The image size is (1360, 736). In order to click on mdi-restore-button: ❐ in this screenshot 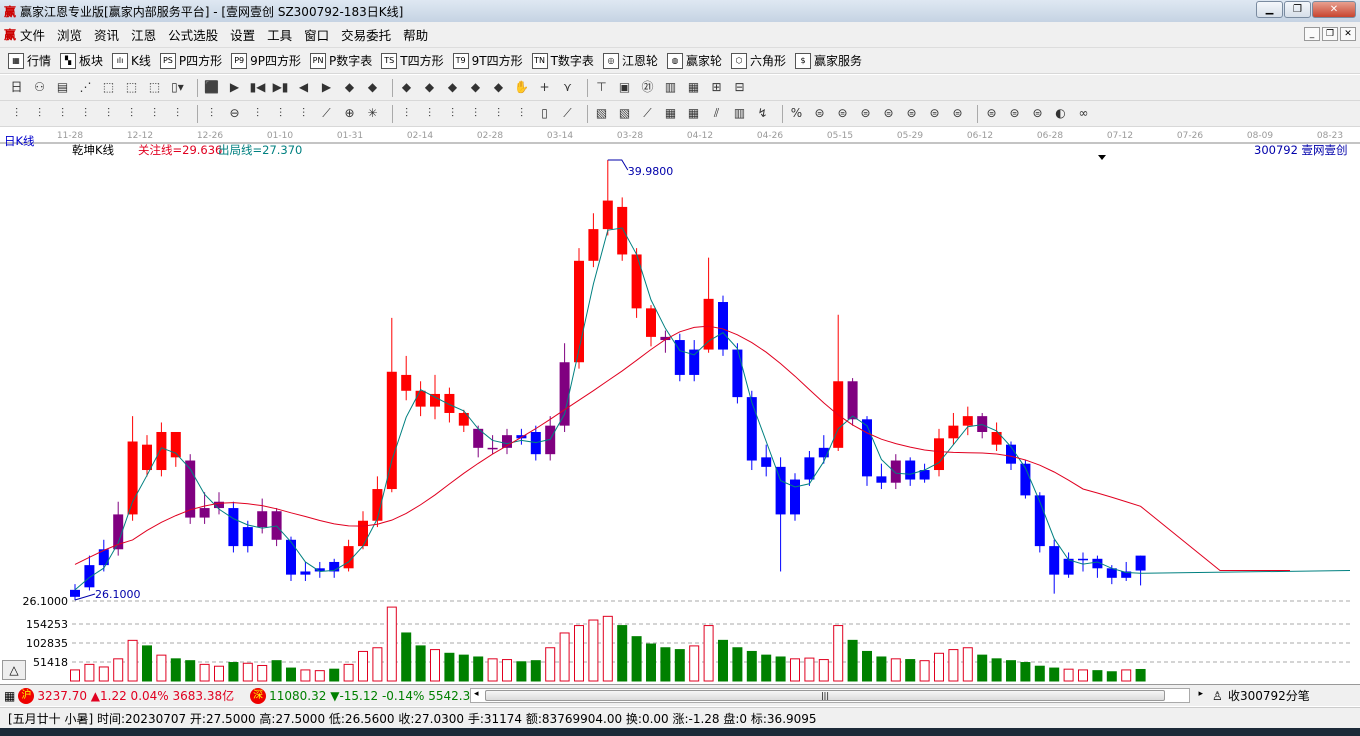, I will do `click(1330, 34)`.